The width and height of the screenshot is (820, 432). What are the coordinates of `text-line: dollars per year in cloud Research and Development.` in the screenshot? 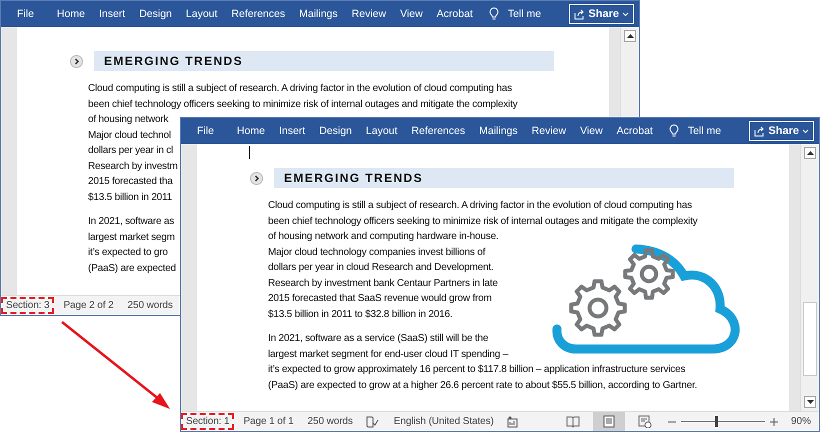 It's located at (381, 268).